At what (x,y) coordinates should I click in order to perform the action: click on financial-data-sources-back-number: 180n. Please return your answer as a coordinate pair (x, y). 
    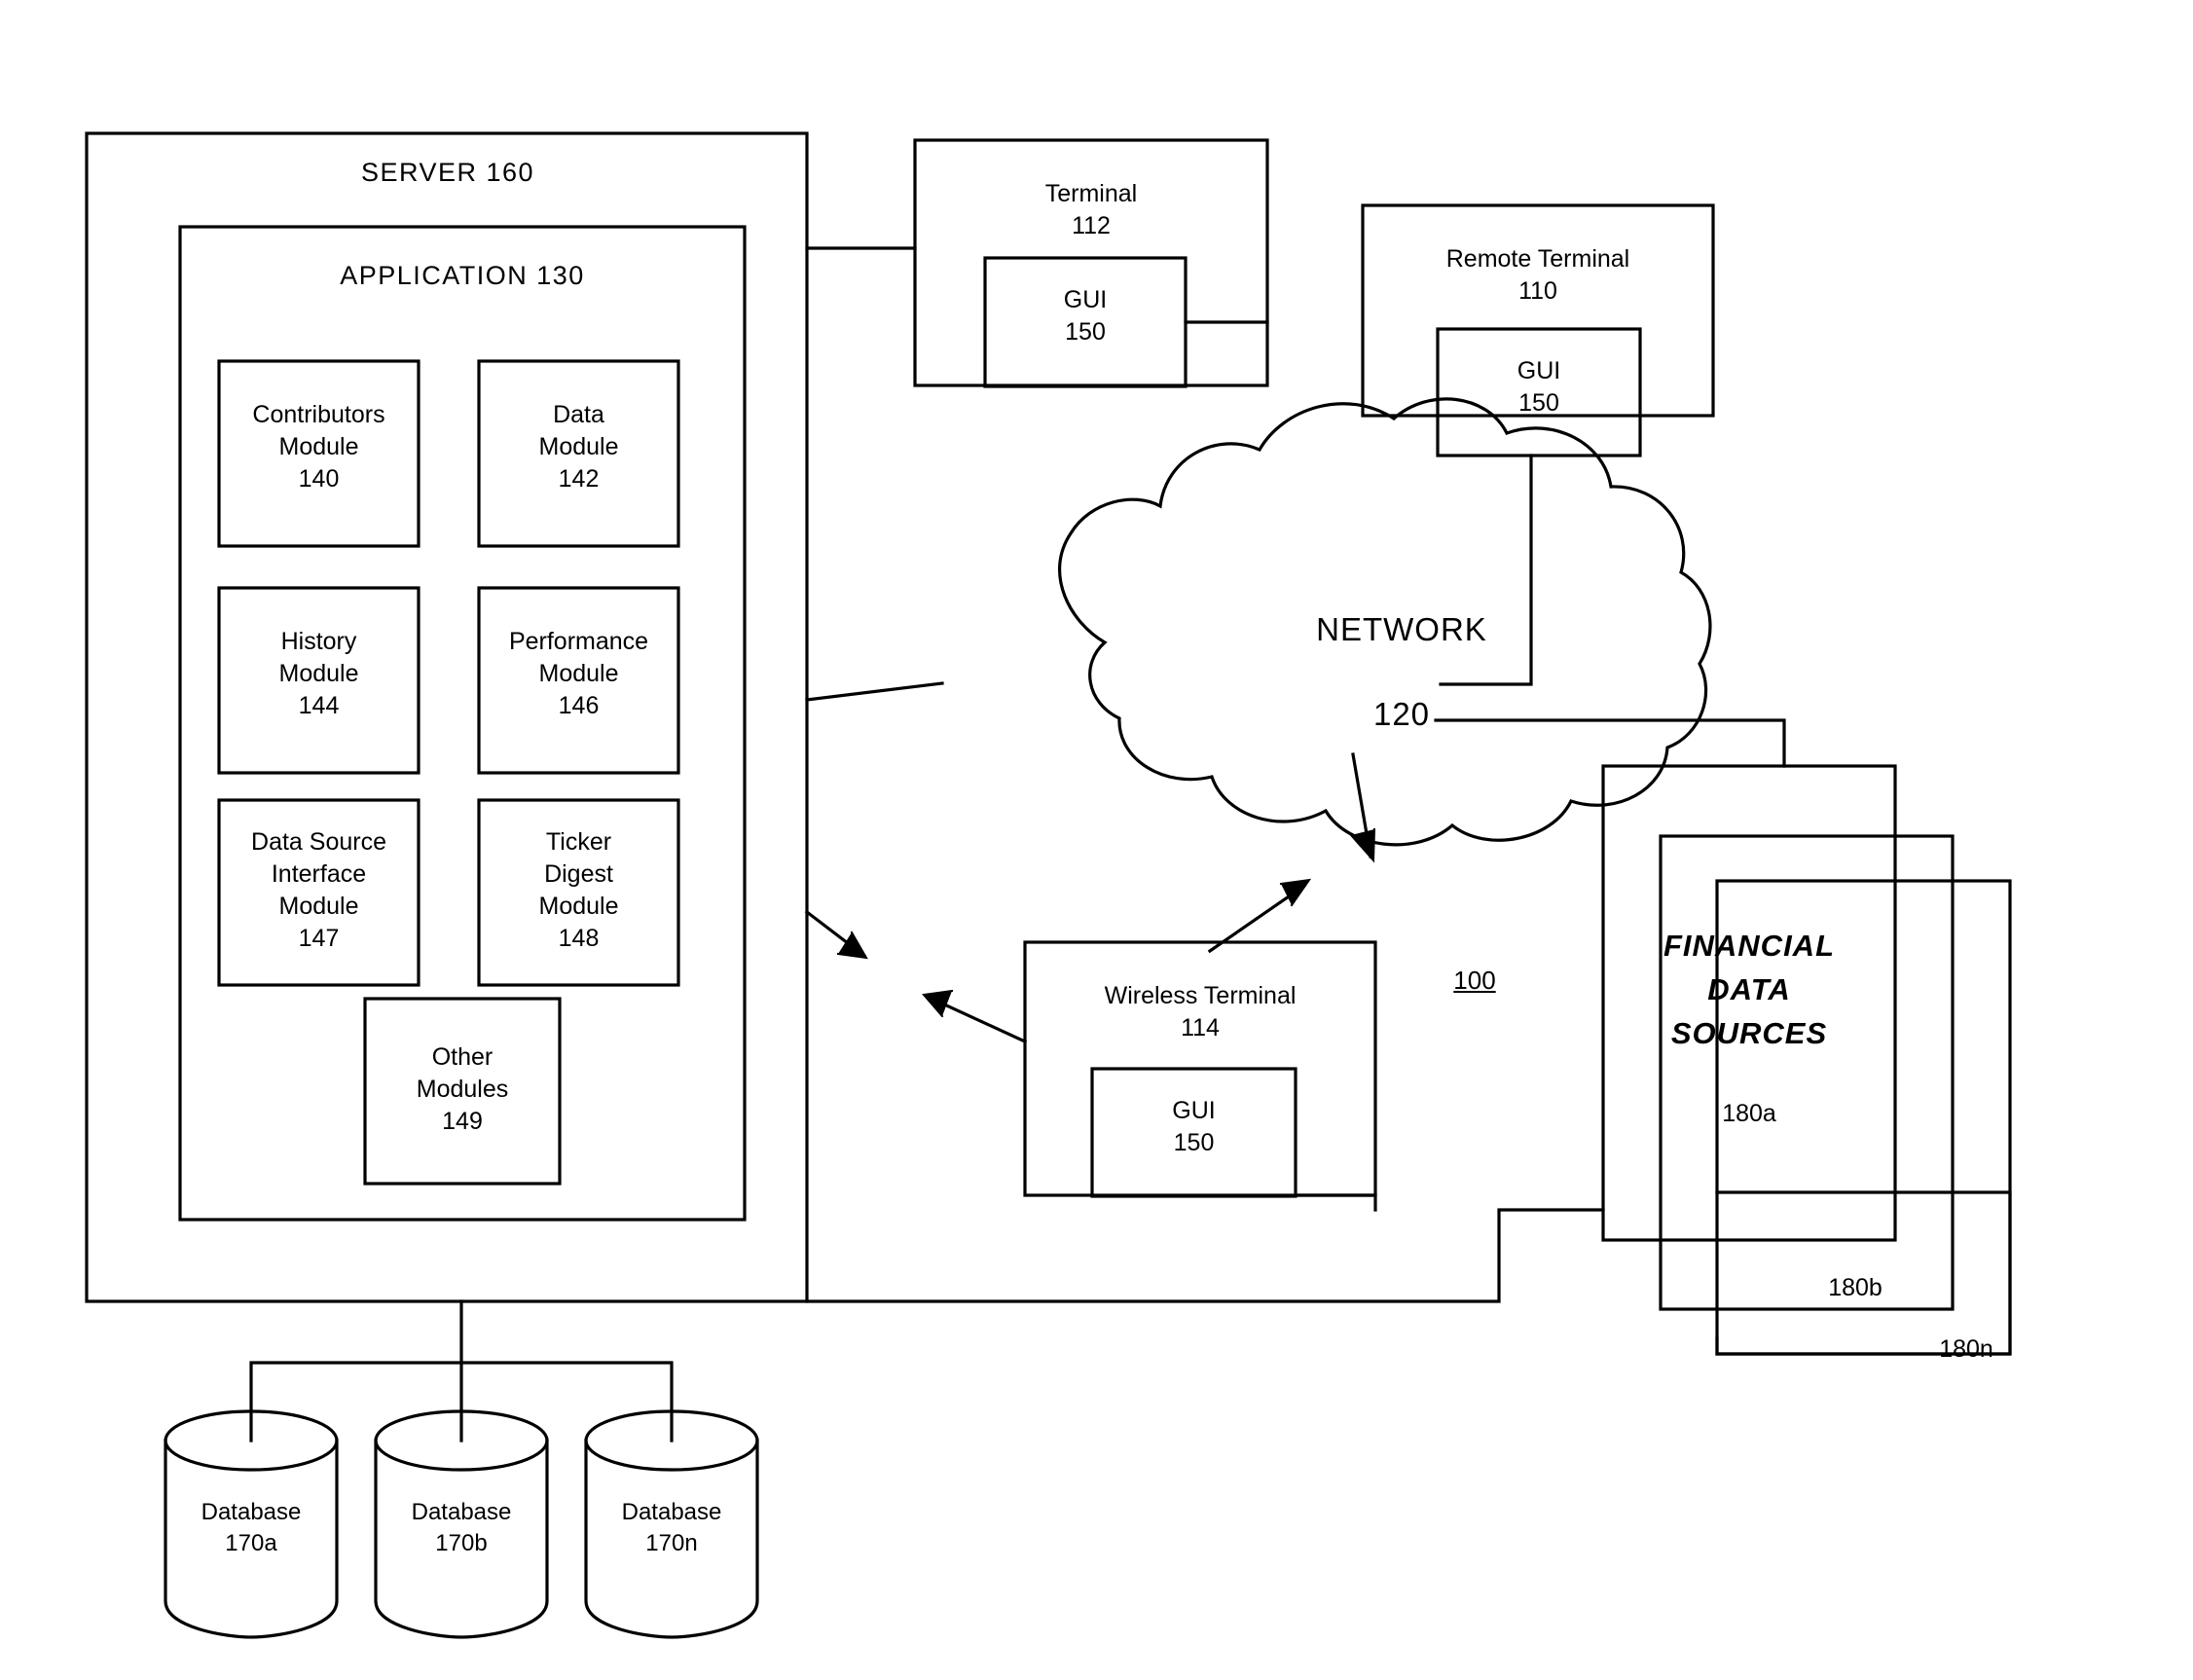
    Looking at the image, I should click on (1966, 1349).